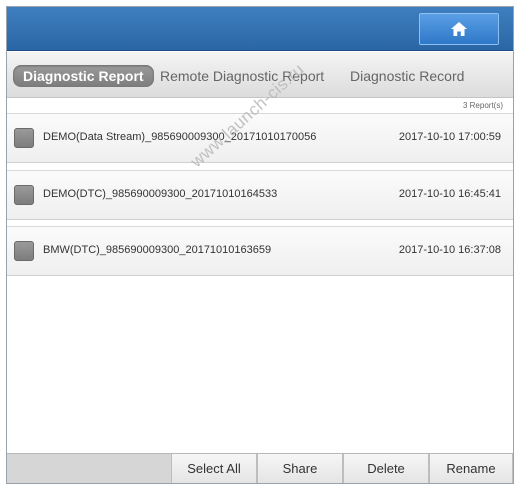 The width and height of the screenshot is (518, 488). I want to click on home-button, so click(459, 29).